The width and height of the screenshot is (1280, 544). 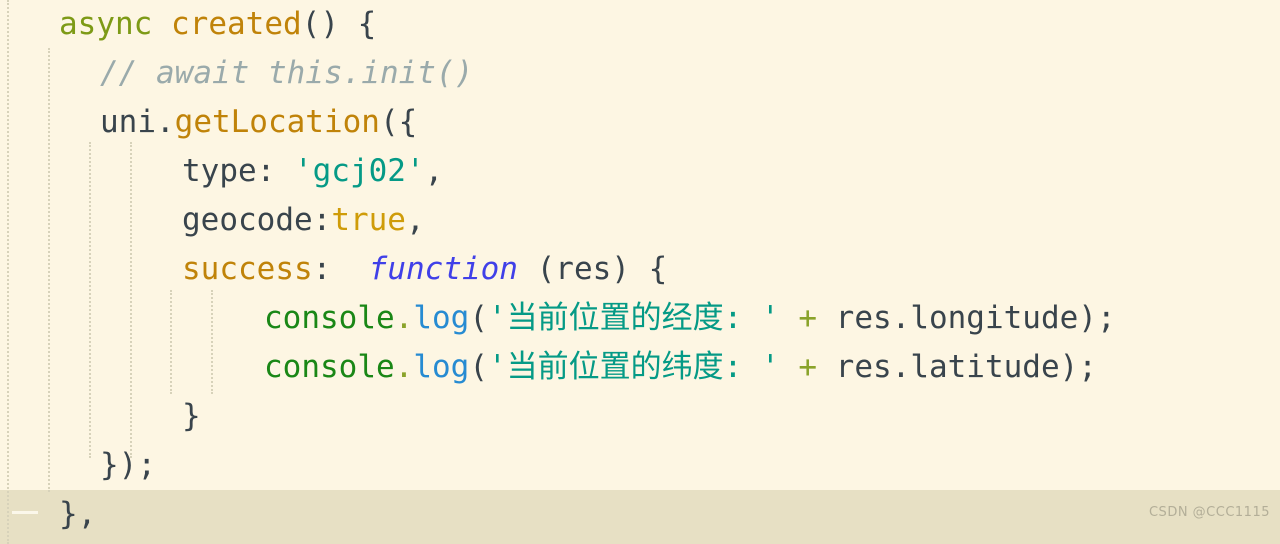 I want to click on code-token: uni., so click(x=137, y=122).